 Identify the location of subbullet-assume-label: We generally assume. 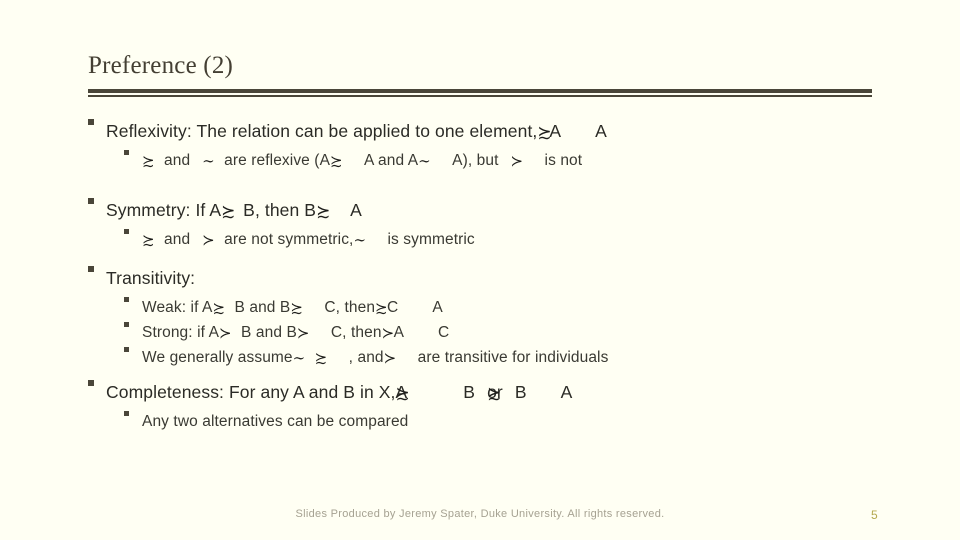
(217, 357).